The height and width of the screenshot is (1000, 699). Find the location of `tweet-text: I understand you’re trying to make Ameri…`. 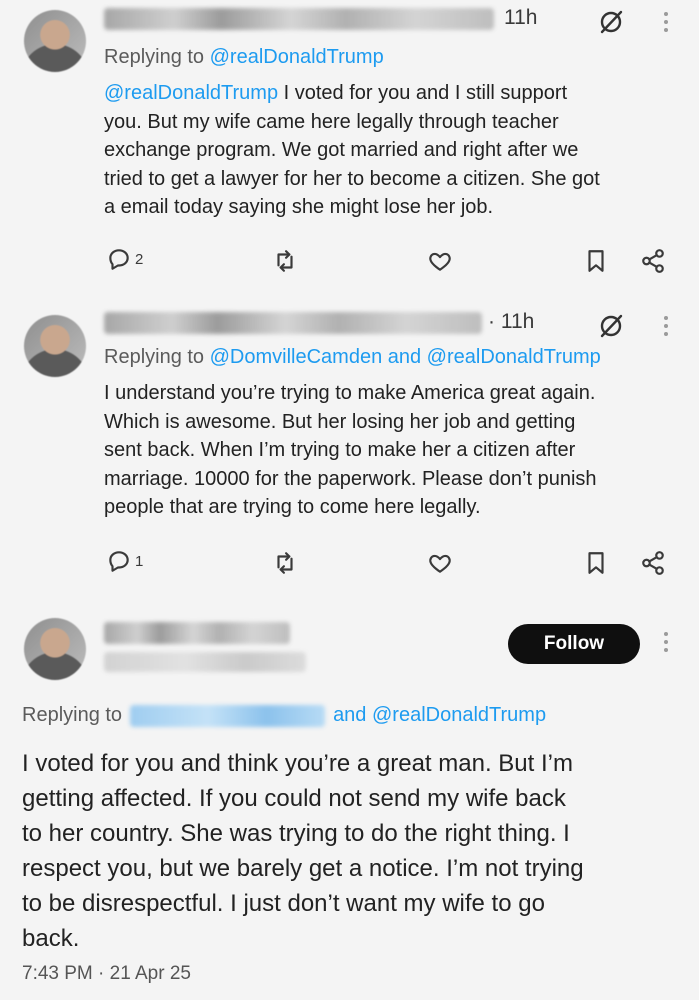

tweet-text: I understand you’re trying to make Ameri… is located at coordinates (396, 450).